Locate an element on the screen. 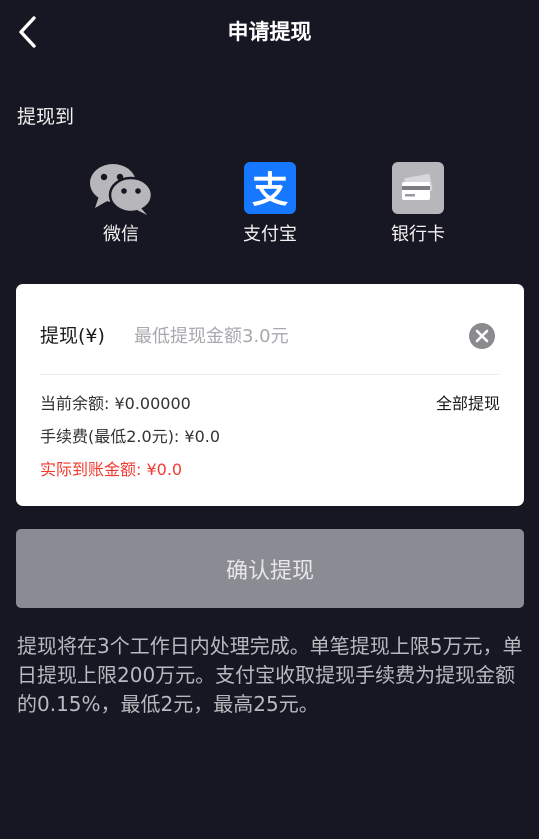 This screenshot has width=539, height=839. method-alipay-label: 支付宝 is located at coordinates (270, 234).